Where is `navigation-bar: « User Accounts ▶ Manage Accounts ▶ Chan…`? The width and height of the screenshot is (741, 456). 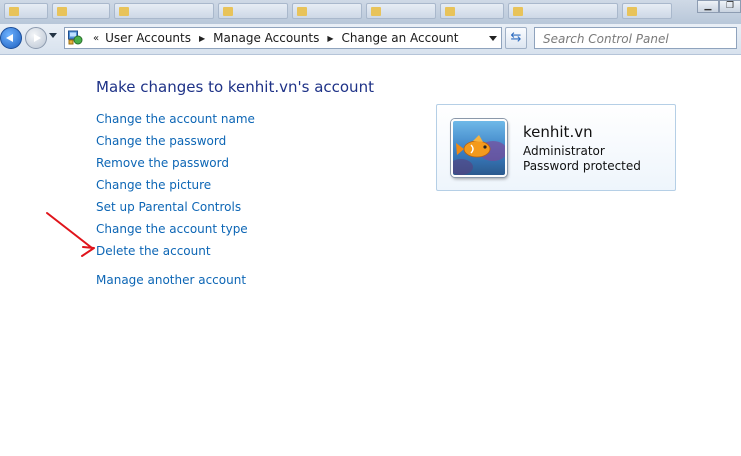
navigation-bar: « User Accounts ▶ Manage Accounts ▶ Chan… is located at coordinates (370, 39).